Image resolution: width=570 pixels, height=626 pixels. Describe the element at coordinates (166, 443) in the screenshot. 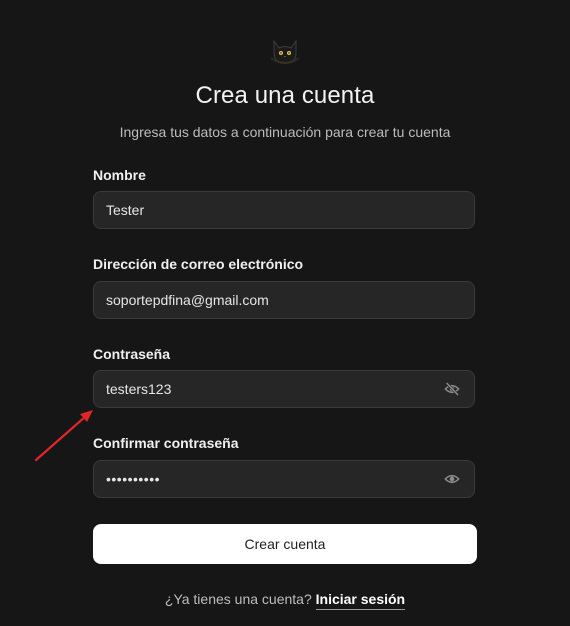

I see `confirm-password-label: Confirmar contraseña` at that location.